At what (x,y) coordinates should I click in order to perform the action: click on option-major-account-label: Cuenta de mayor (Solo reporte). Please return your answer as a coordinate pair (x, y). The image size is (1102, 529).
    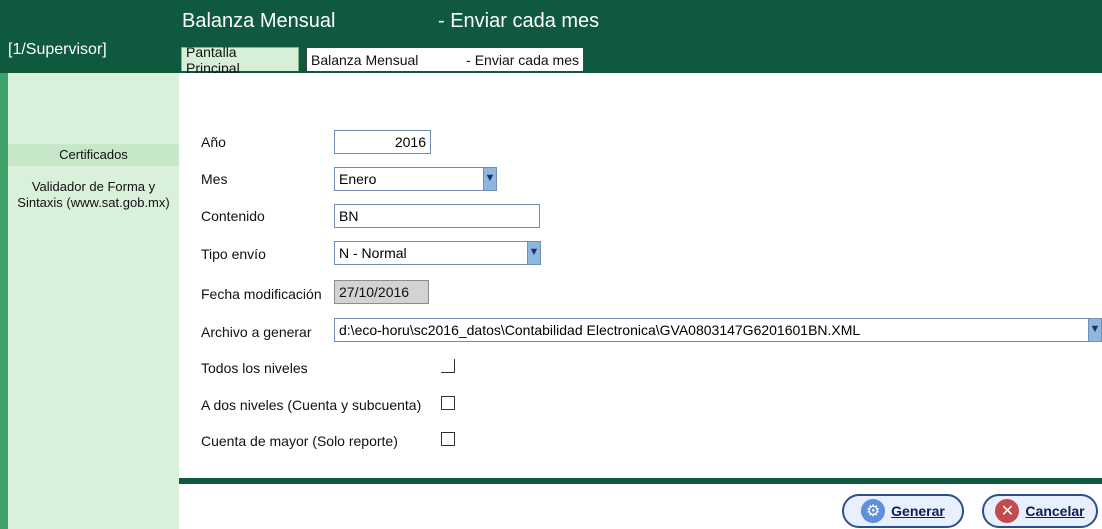
    Looking at the image, I should click on (299, 441).